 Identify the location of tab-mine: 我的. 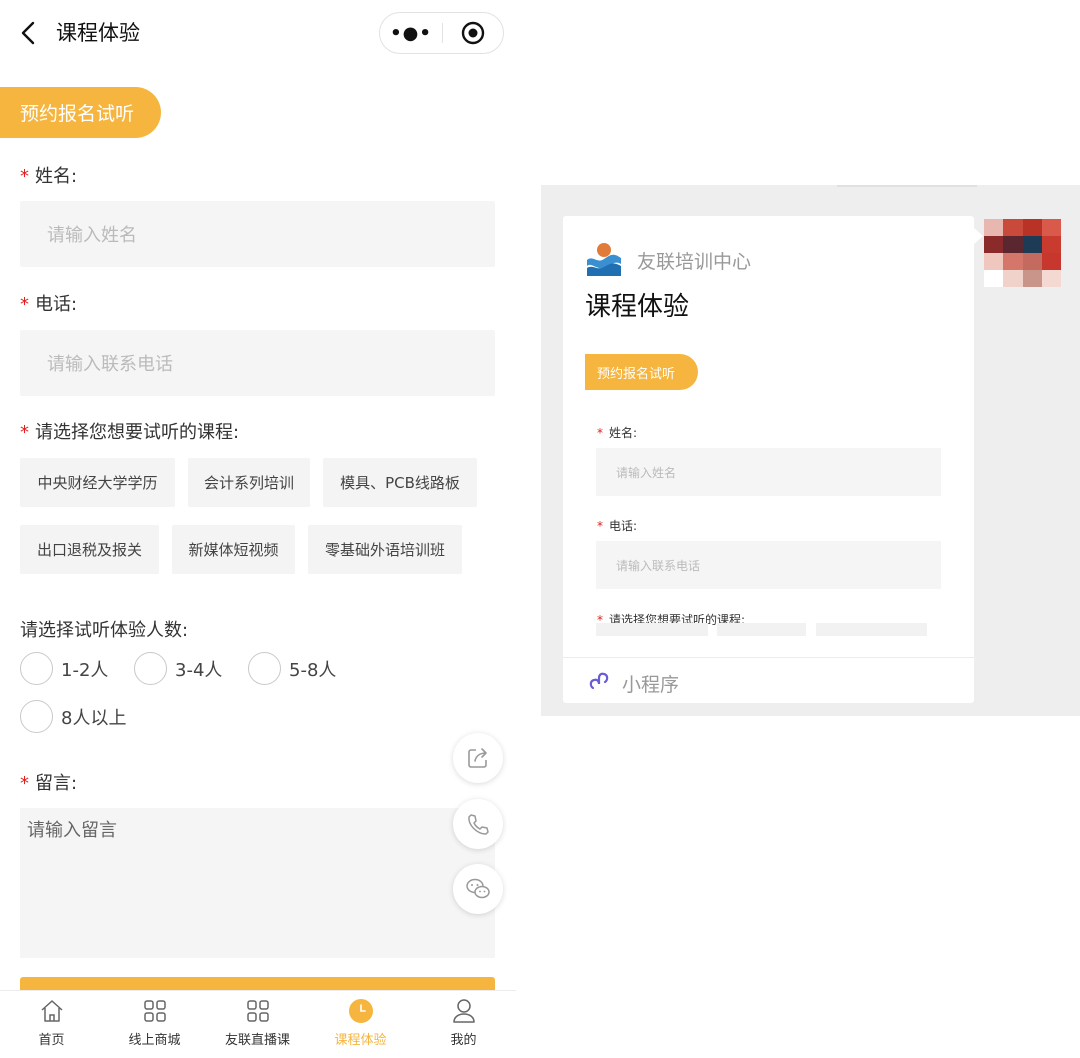
(463, 1024).